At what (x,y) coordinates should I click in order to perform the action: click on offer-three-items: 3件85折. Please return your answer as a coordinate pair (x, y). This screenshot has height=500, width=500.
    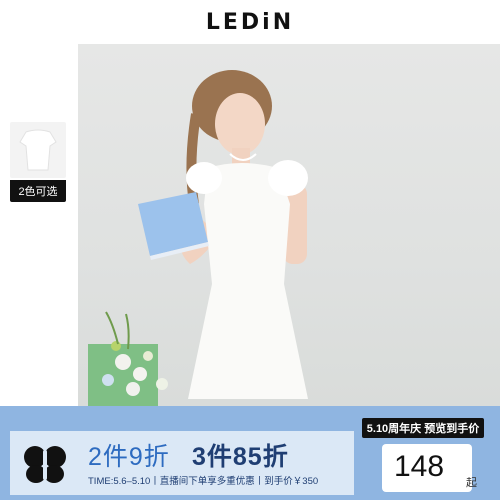
    Looking at the image, I should click on (240, 457).